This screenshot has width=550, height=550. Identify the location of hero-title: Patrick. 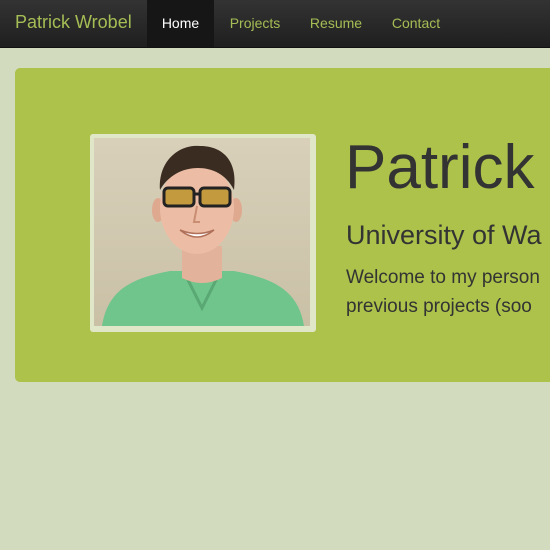
(440, 167).